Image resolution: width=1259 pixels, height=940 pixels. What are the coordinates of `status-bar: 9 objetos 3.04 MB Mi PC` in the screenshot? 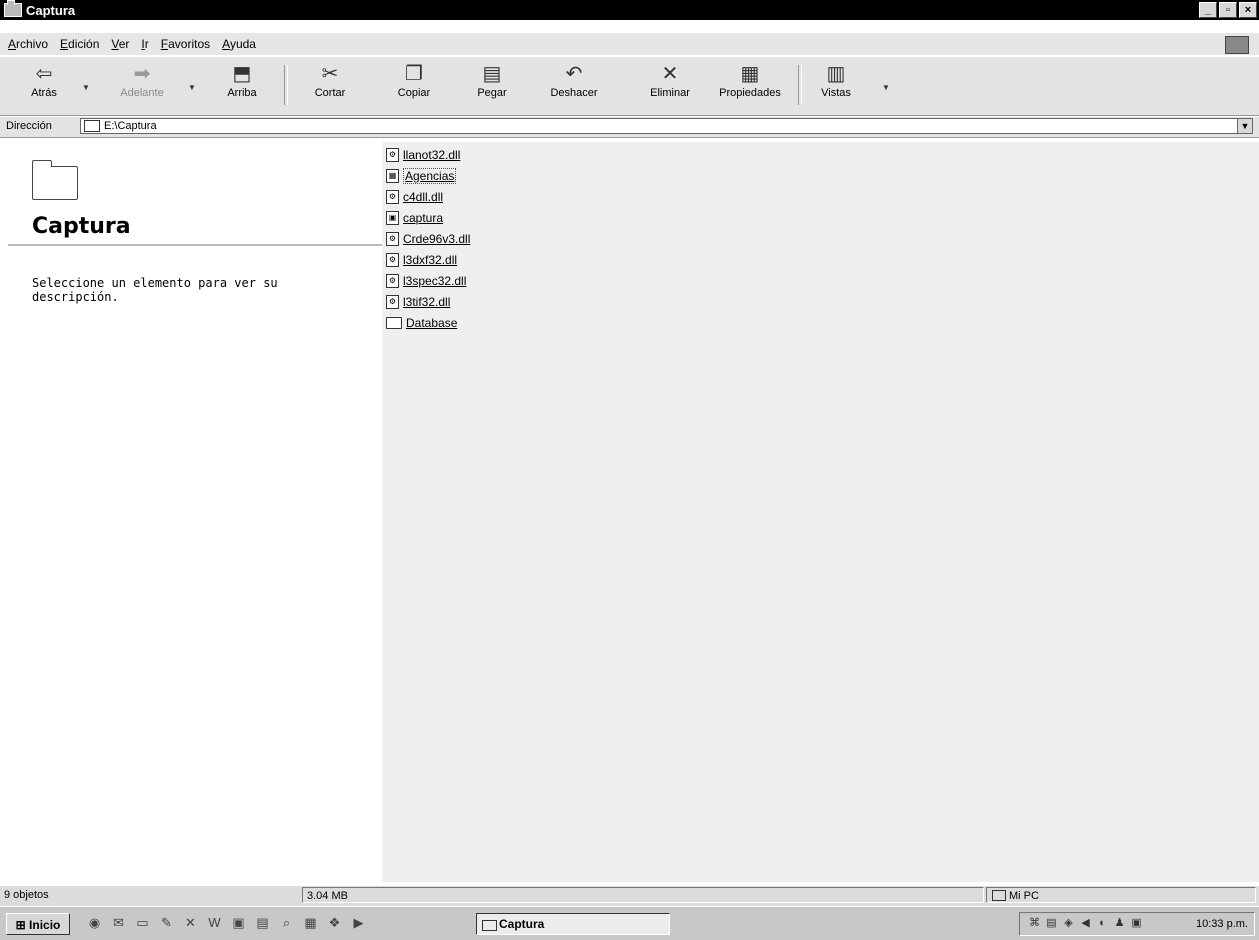 It's located at (629, 896).